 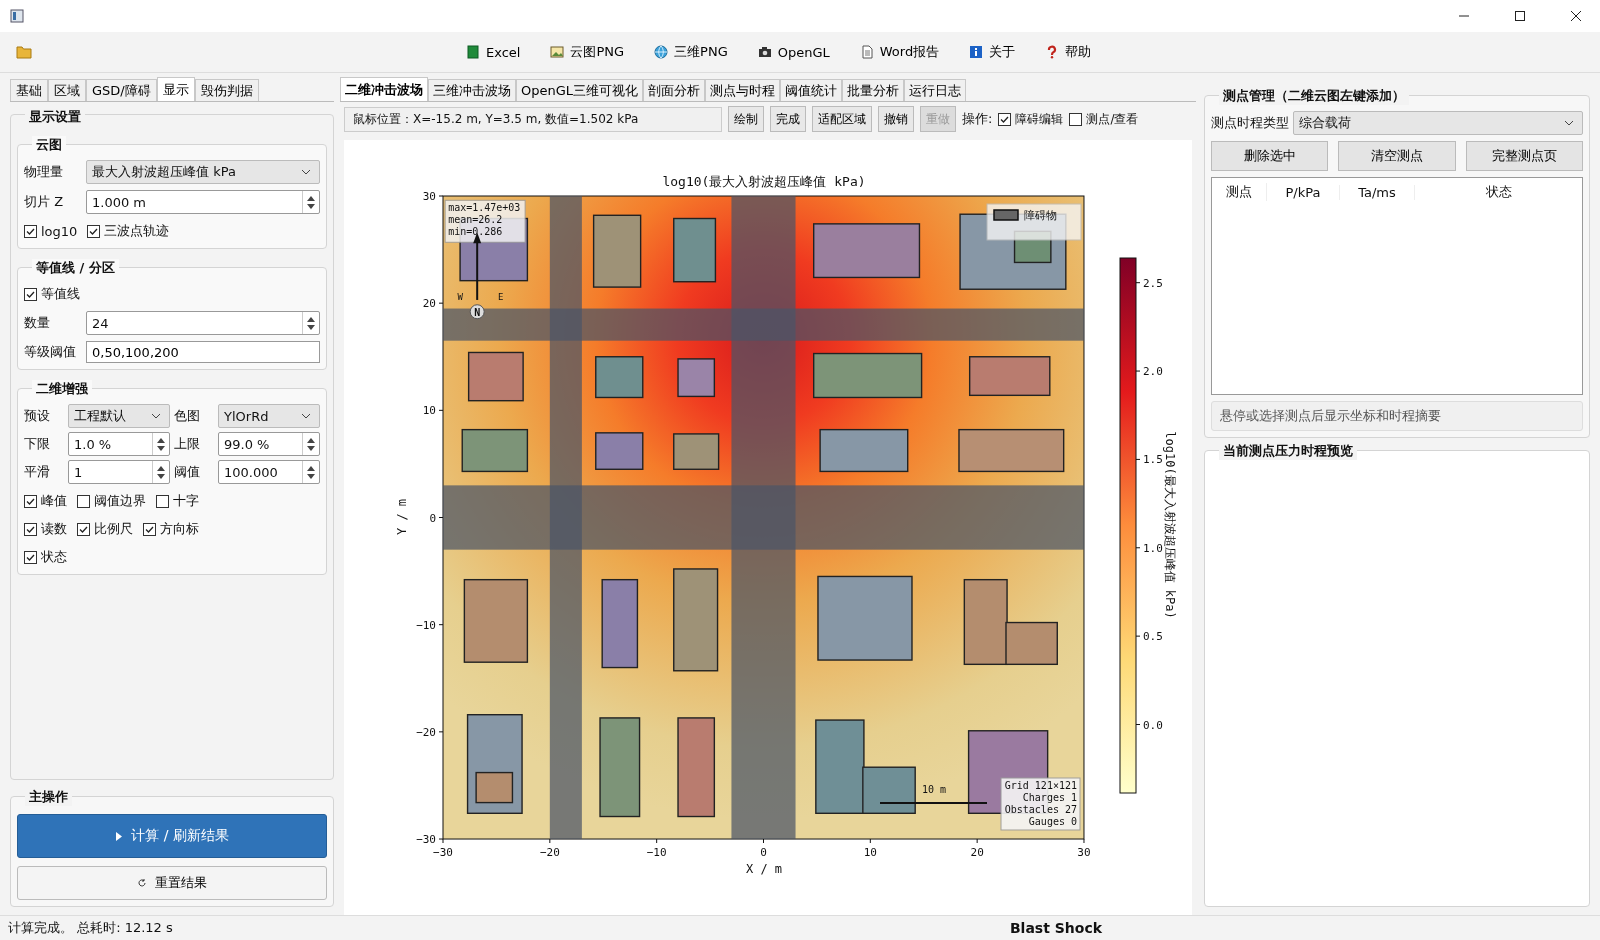 What do you see at coordinates (54, 557) in the screenshot?
I see `checkbox-label: 状态` at bounding box center [54, 557].